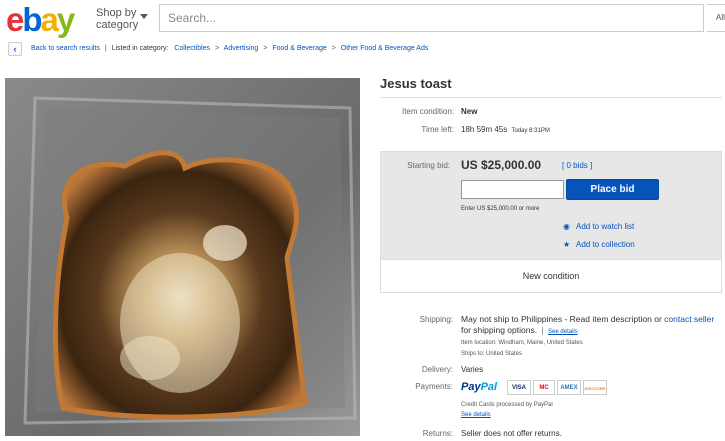  I want to click on returns-label: Returns:, so click(437, 433).